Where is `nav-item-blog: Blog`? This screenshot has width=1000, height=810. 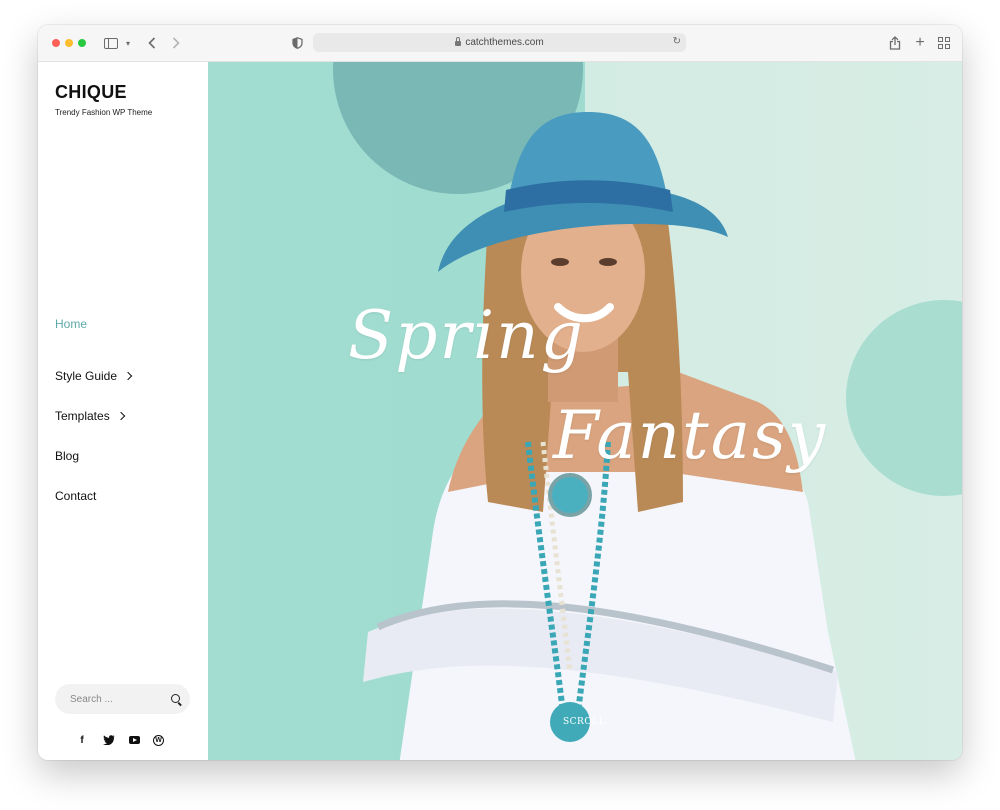
nav-item-blog: Blog is located at coordinates (93, 456).